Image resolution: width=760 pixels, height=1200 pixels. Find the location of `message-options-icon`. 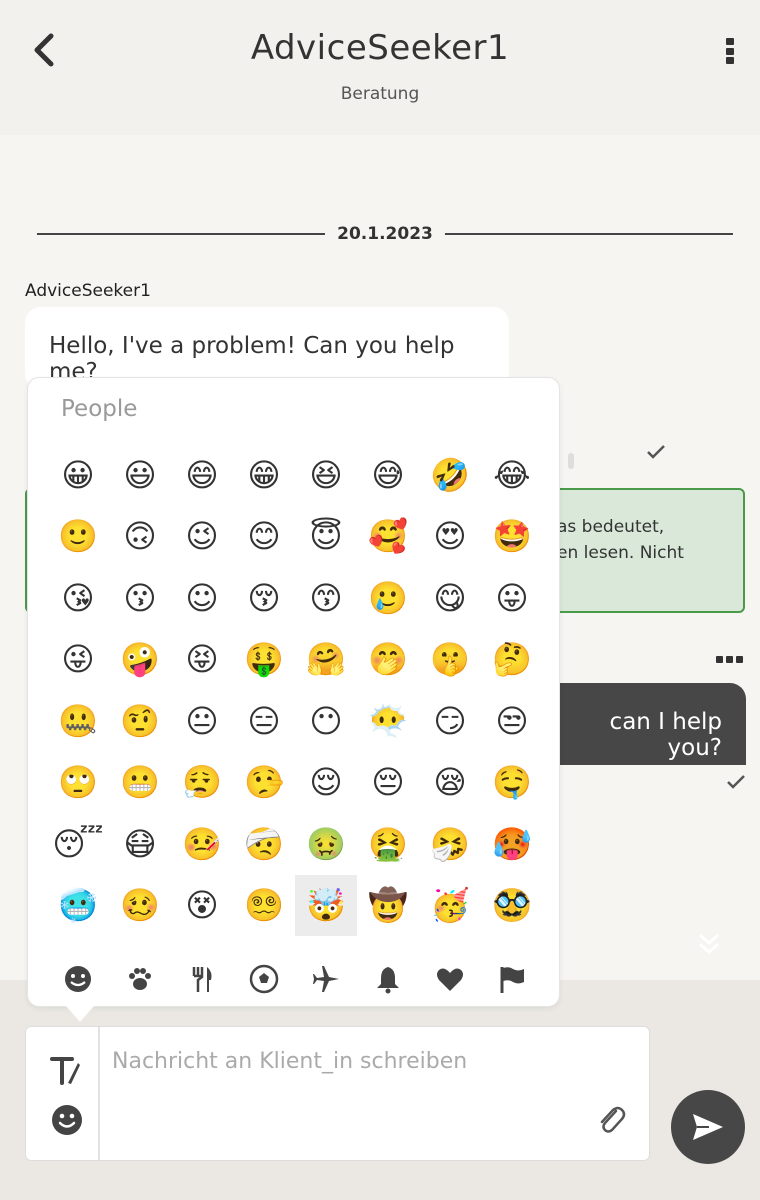

message-options-icon is located at coordinates (729, 659).